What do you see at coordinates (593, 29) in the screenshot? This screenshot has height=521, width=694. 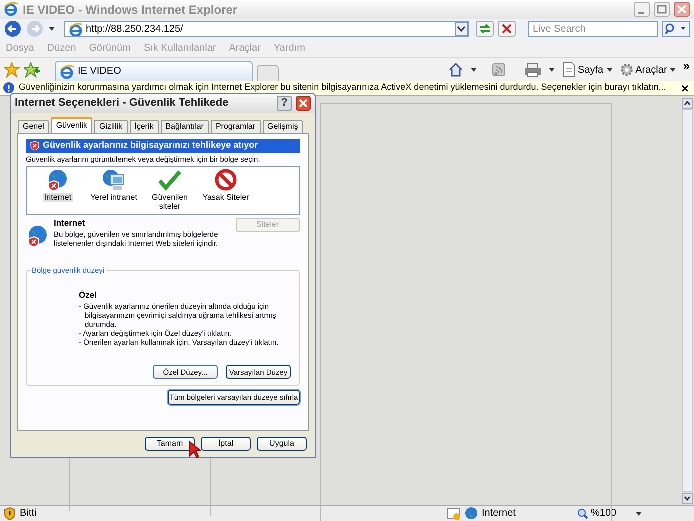 I see `search-field: Live Search` at bounding box center [593, 29].